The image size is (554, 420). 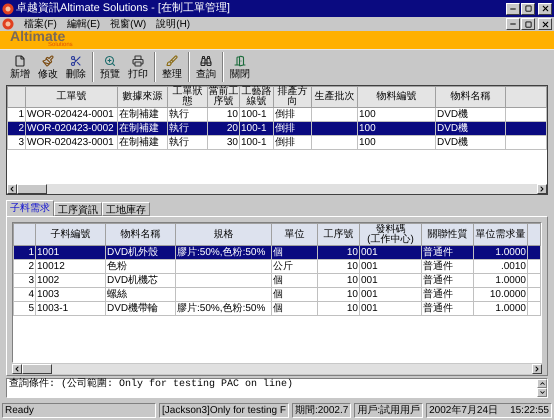 What do you see at coordinates (71, 309) in the screenshot?
I see `table-cell: 1003-1` at bounding box center [71, 309].